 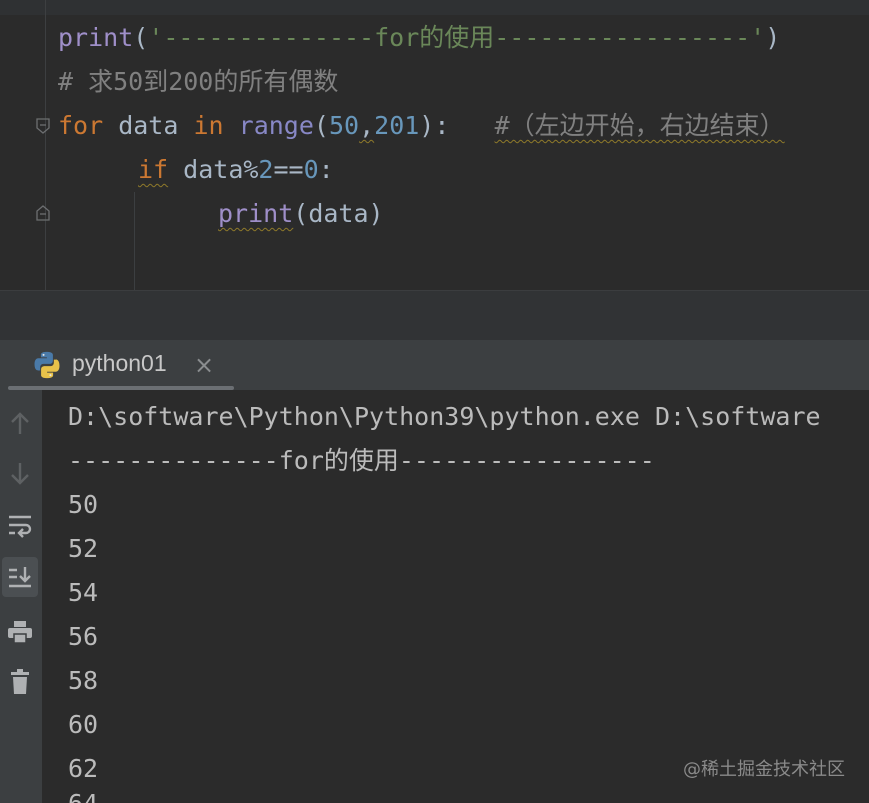 What do you see at coordinates (83, 548) in the screenshot?
I see `console-output-line: 52` at bounding box center [83, 548].